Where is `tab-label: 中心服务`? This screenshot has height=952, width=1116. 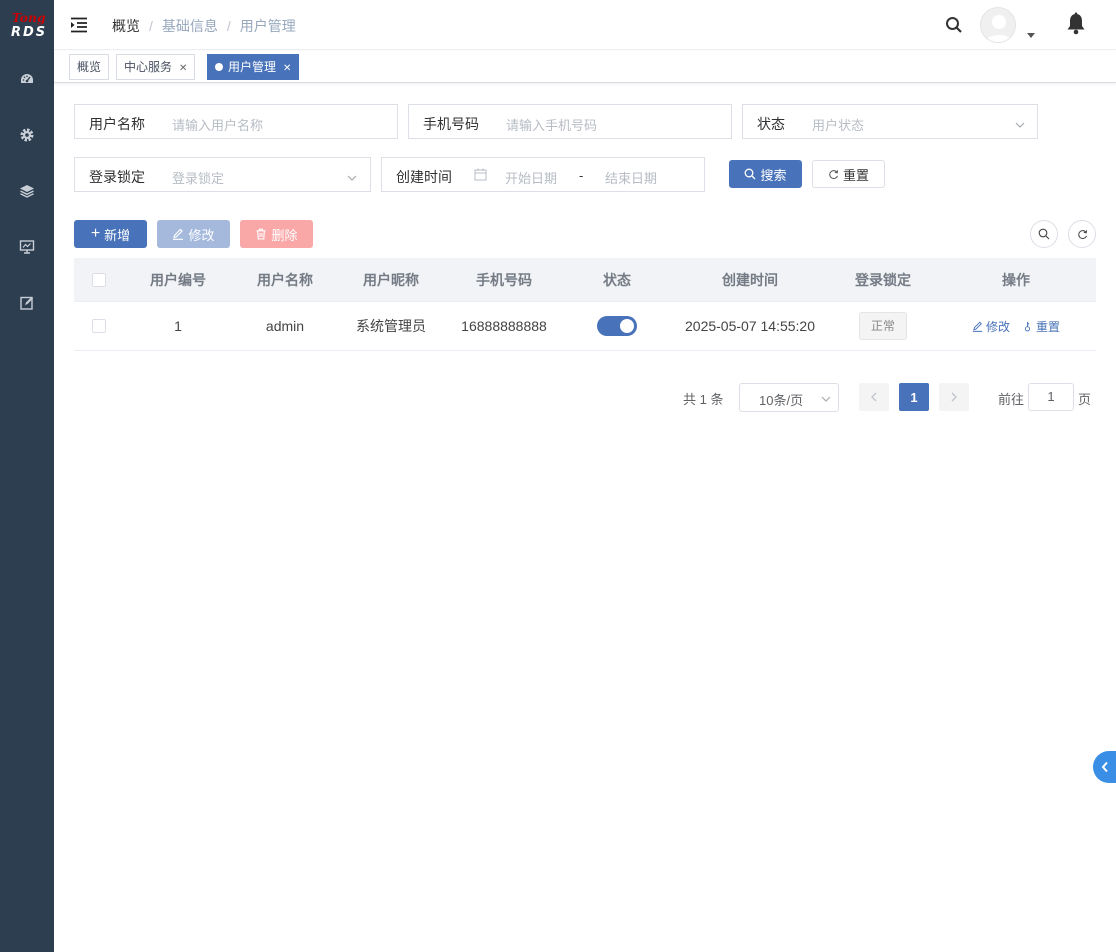
tab-label: 中心服务 is located at coordinates (148, 67).